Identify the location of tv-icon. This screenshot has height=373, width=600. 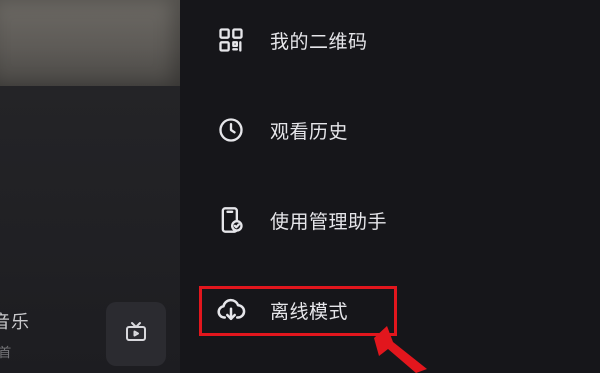
(136, 334).